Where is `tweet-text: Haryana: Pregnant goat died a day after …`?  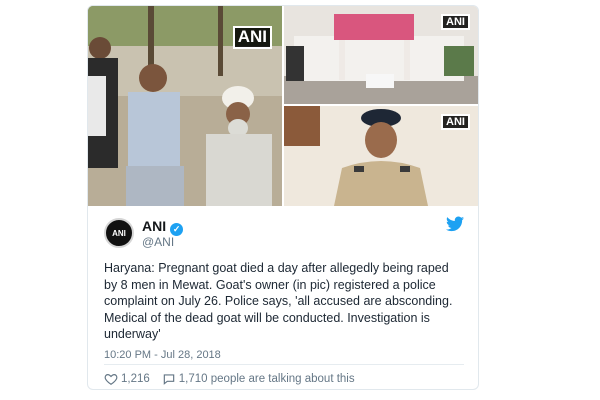
tweet-text: Haryana: Pregnant goat died a day after … is located at coordinates (278, 301).